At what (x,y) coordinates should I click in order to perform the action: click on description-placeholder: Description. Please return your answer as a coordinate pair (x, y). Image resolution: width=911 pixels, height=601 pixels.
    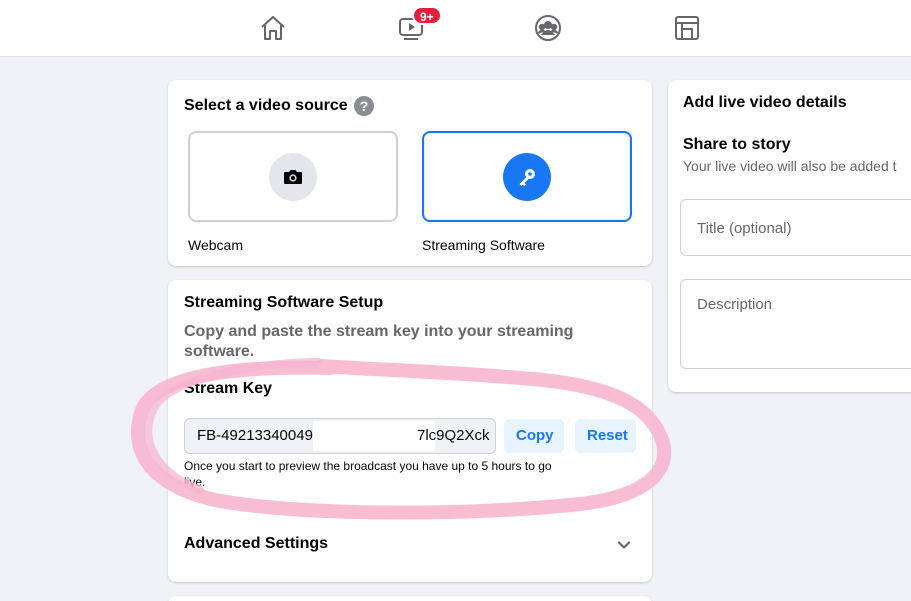
    Looking at the image, I should click on (735, 304).